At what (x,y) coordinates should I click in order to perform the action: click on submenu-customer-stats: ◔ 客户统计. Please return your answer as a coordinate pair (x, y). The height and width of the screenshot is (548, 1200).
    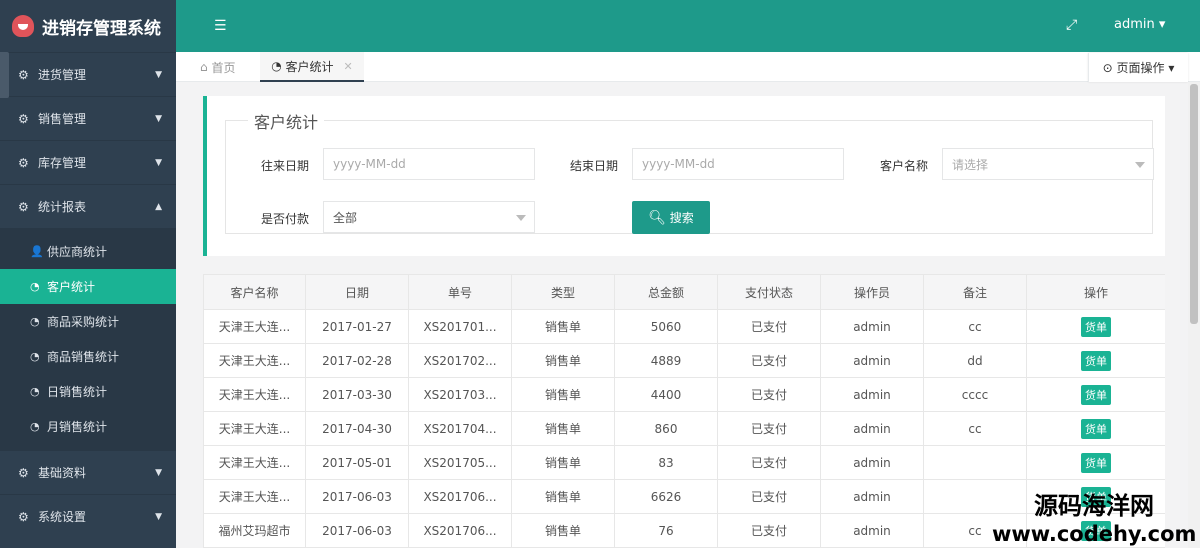
    Looking at the image, I should click on (88, 286).